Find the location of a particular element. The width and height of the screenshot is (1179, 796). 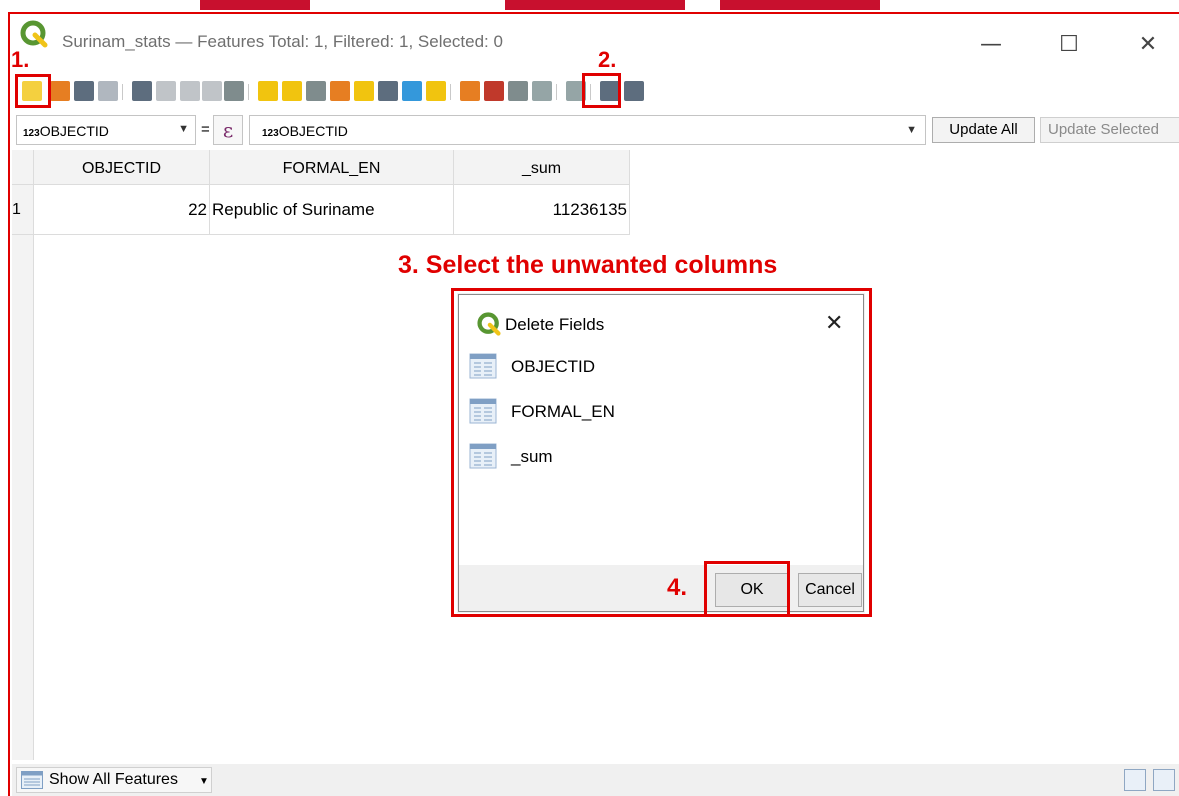

expression-text: OBJECTID is located at coordinates (313, 131).